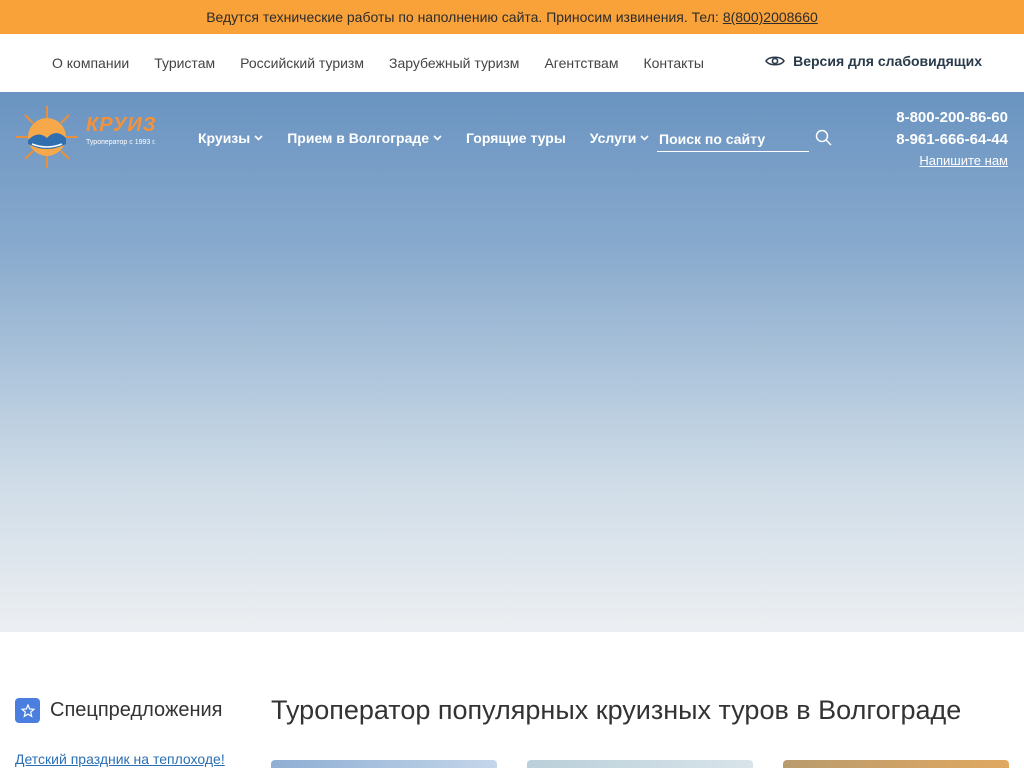 This screenshot has width=1024, height=768. I want to click on search-input, so click(733, 139).